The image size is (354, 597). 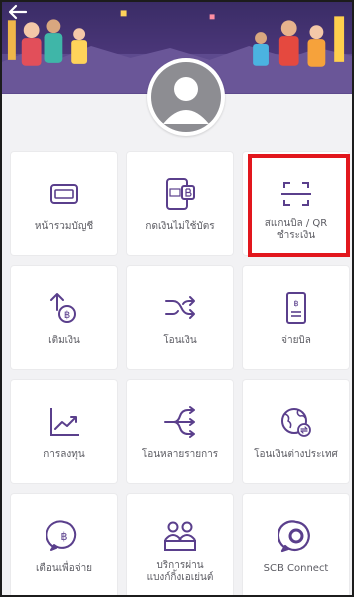 I want to click on reminder-icon: ฿, so click(x=61, y=535).